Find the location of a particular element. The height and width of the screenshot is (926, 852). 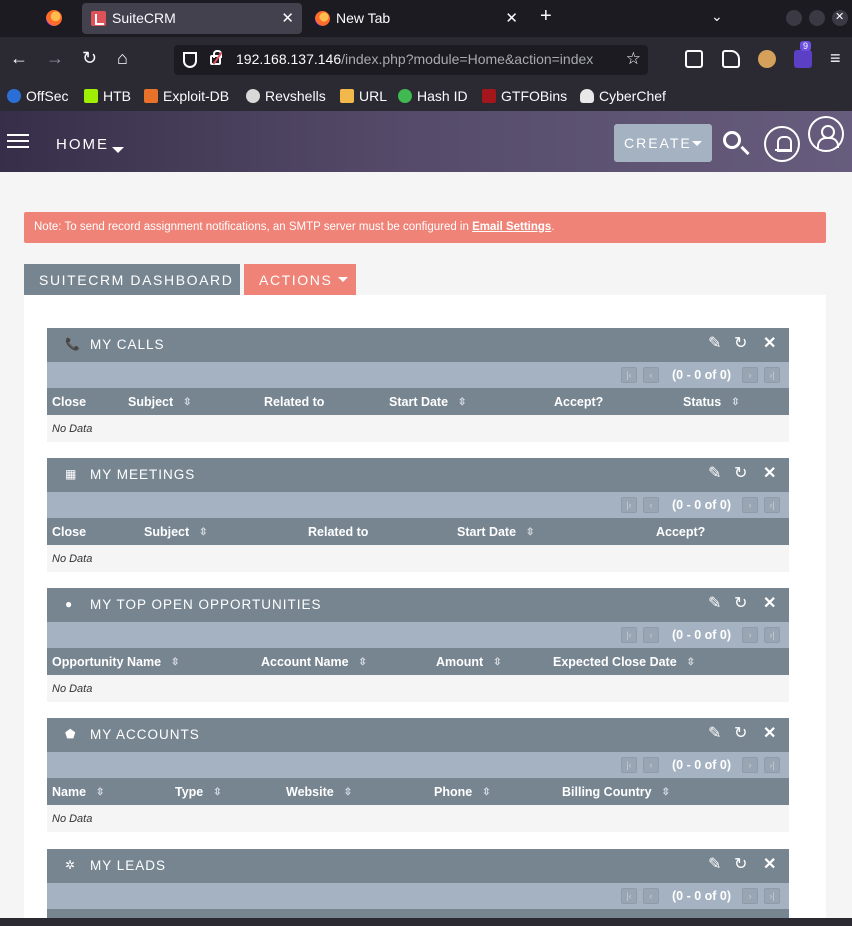

tab-suitecrm-dashboard: SUITECRM DASHBOARD is located at coordinates (132, 279).